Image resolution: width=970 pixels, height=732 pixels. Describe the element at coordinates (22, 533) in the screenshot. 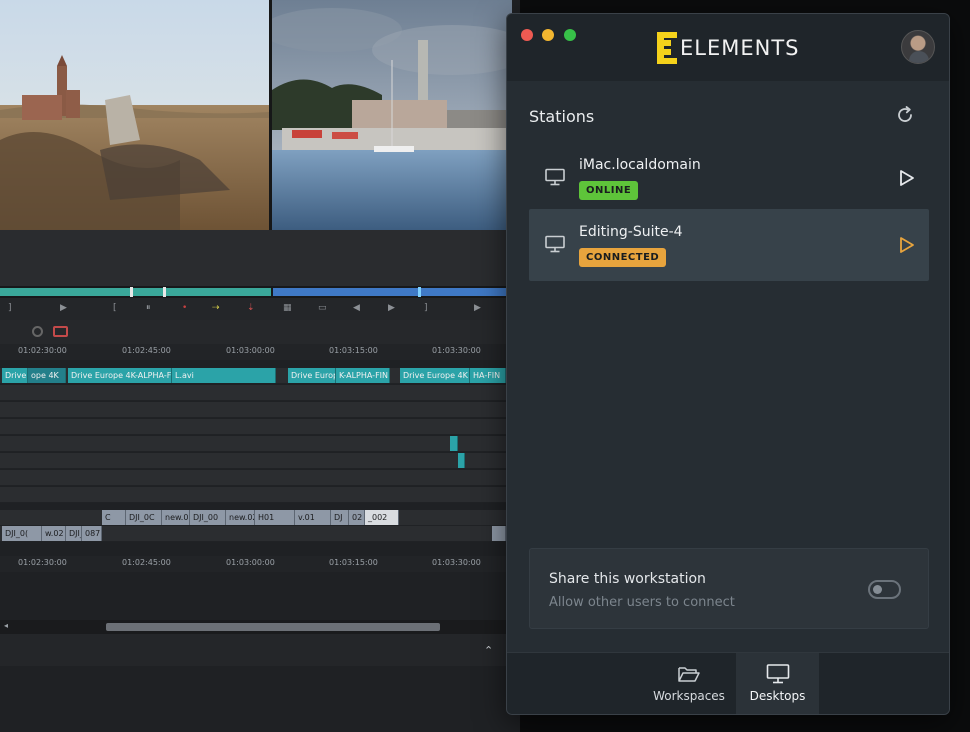

I see `timeline-clip: DJI_0(` at that location.